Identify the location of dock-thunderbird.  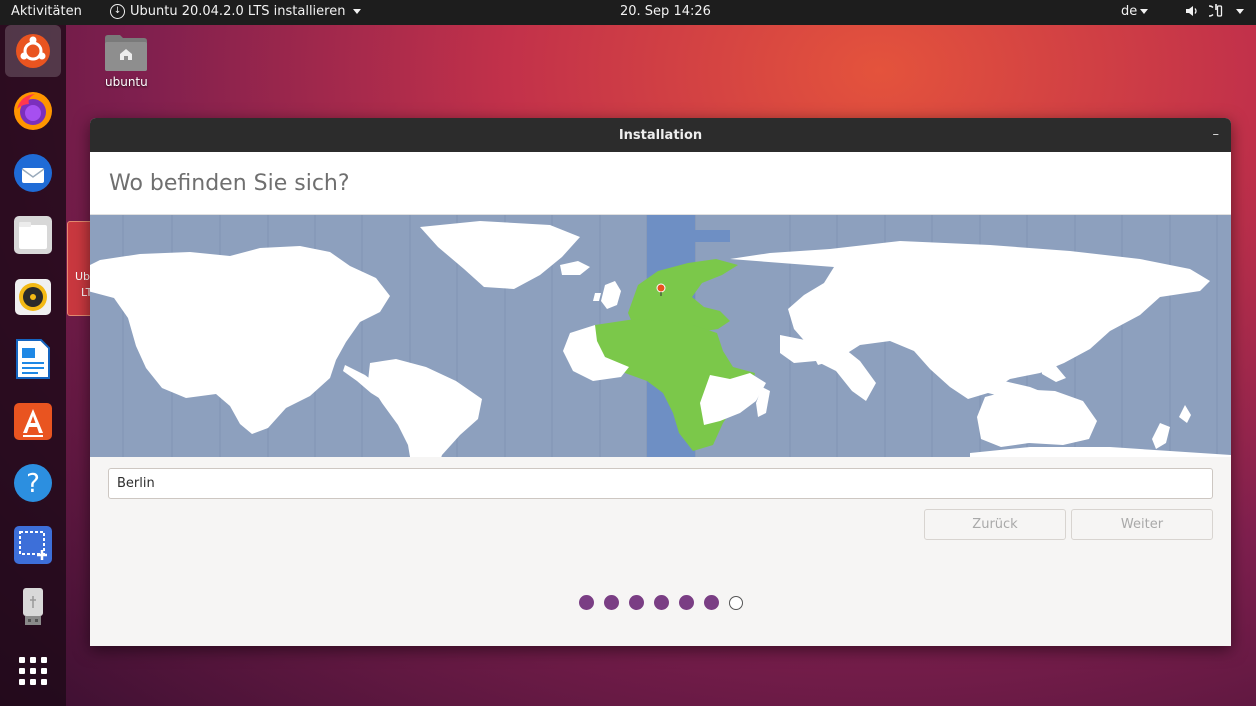
(33, 173).